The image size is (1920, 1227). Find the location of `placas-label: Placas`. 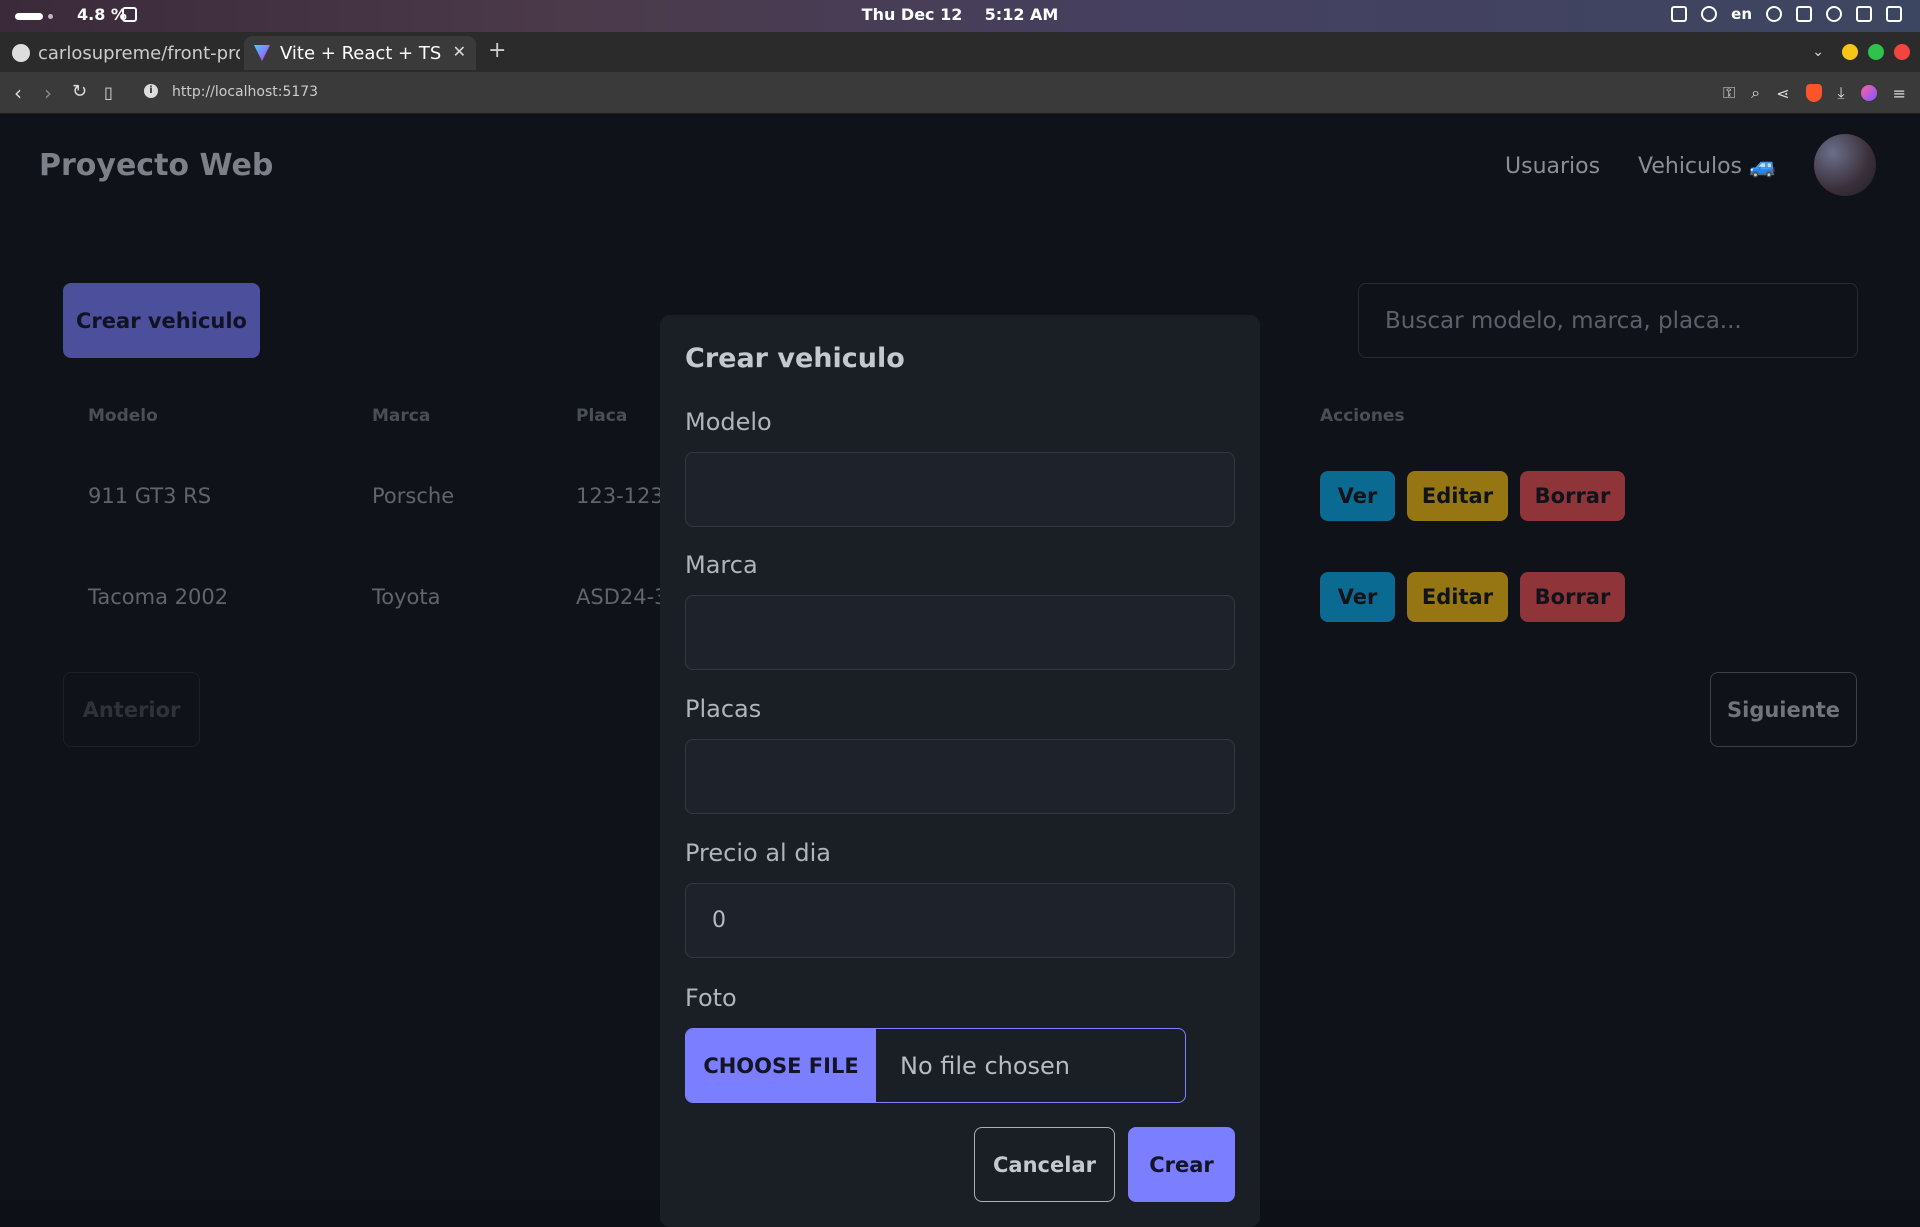

placas-label: Placas is located at coordinates (723, 709).